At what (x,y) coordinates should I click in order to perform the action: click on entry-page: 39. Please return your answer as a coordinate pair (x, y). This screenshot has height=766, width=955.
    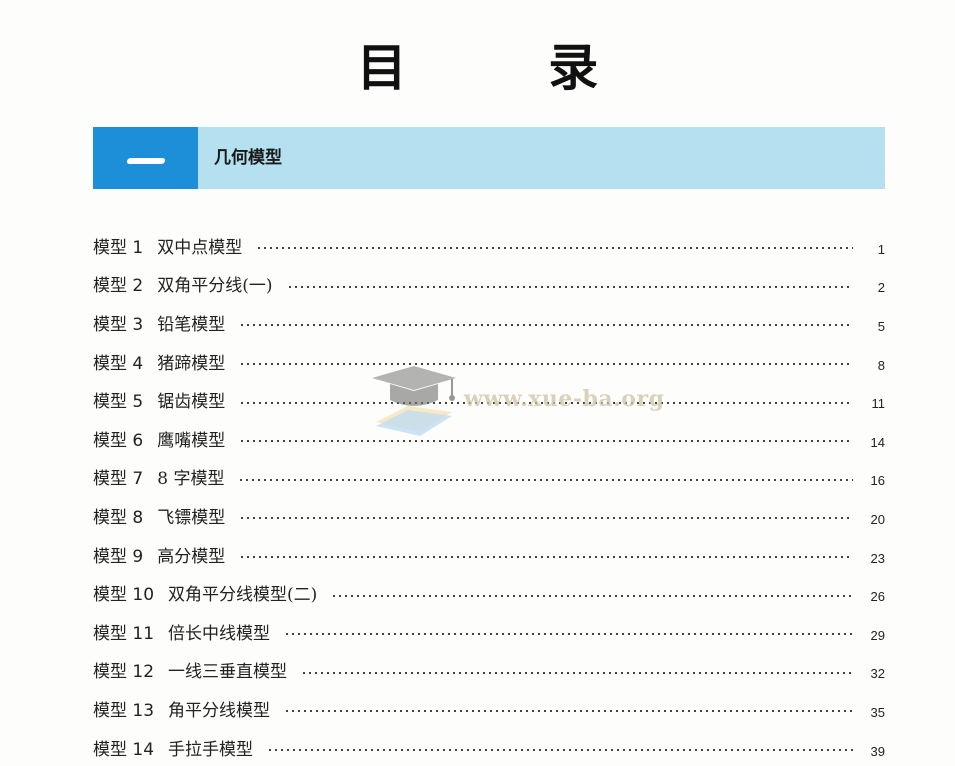
    Looking at the image, I should click on (877, 751).